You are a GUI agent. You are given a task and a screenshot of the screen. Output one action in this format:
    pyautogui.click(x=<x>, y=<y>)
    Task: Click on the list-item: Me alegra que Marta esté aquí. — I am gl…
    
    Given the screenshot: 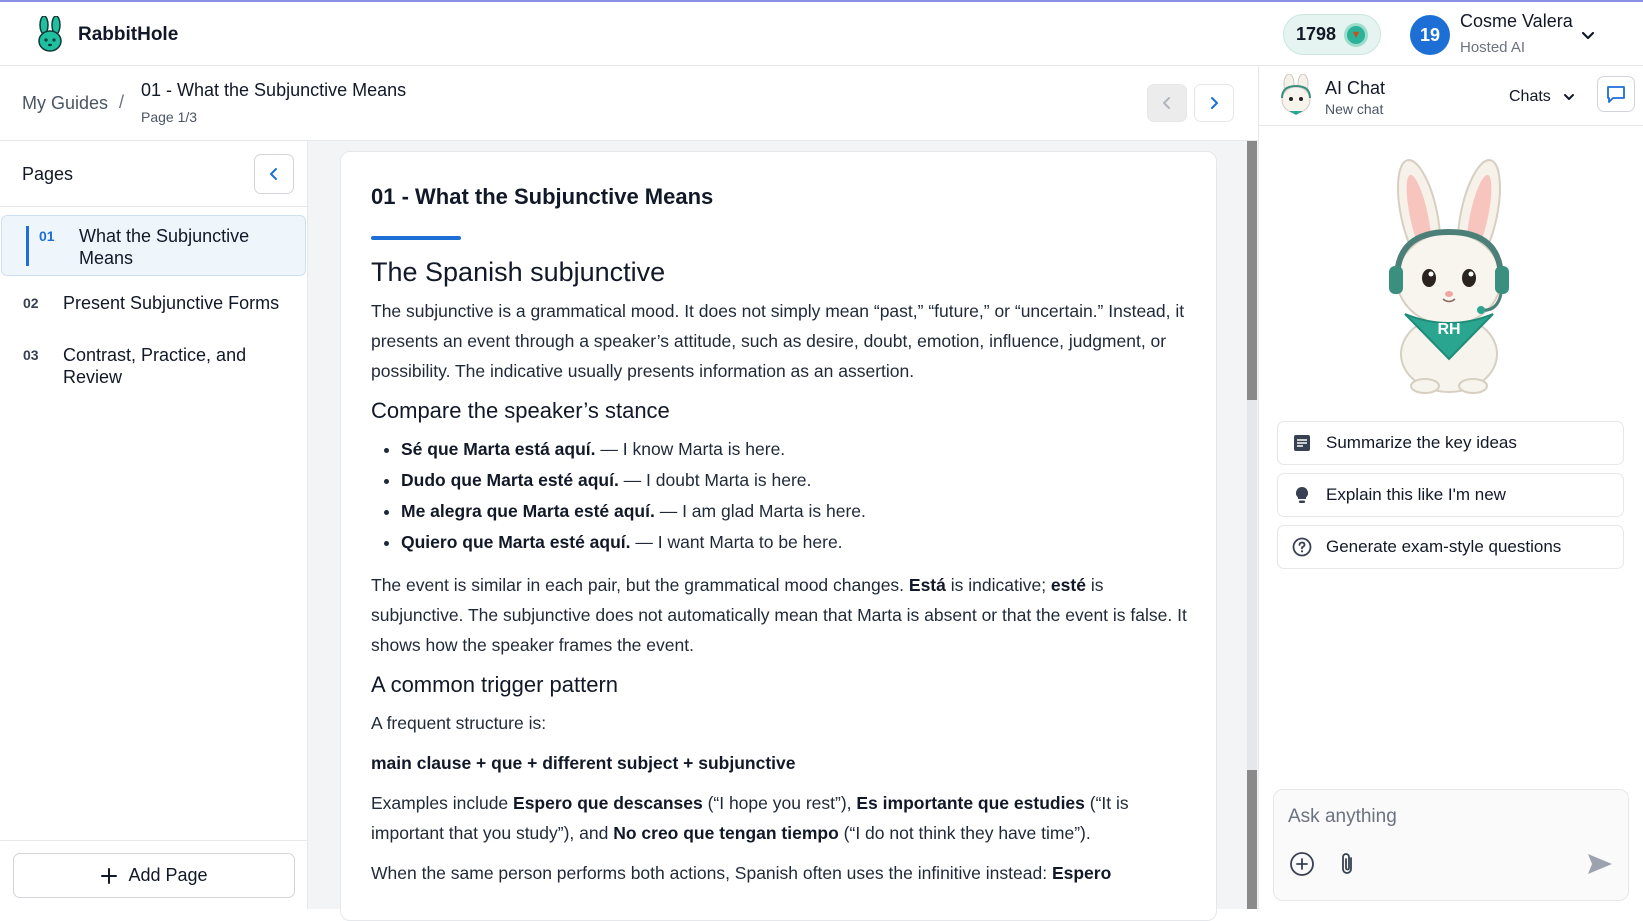 What is the action you would take?
    pyautogui.click(x=796, y=511)
    